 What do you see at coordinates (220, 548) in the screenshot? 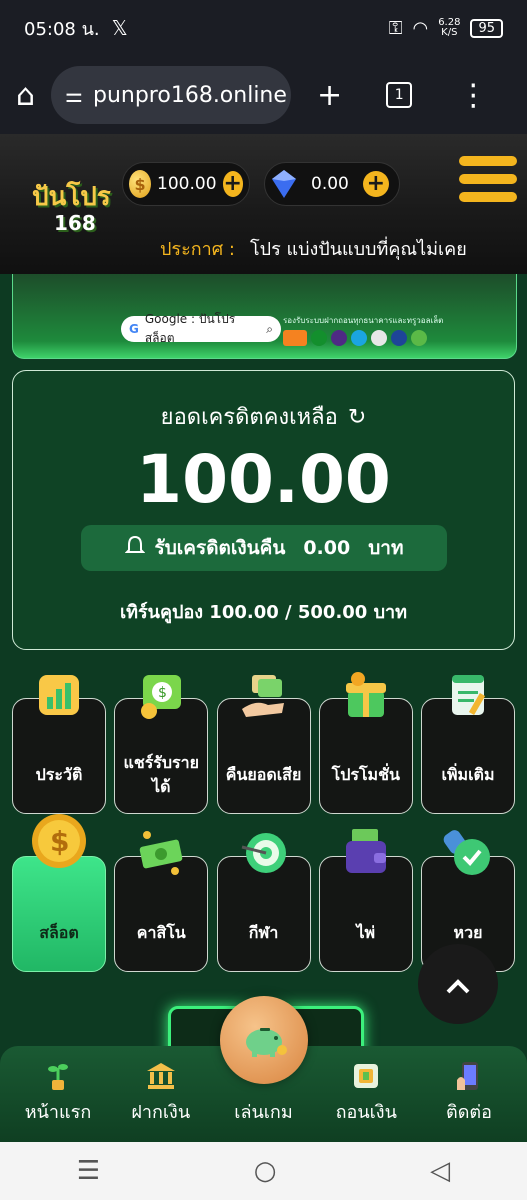
I see `cashback-label: รับเครดิตเงินคืน` at bounding box center [220, 548].